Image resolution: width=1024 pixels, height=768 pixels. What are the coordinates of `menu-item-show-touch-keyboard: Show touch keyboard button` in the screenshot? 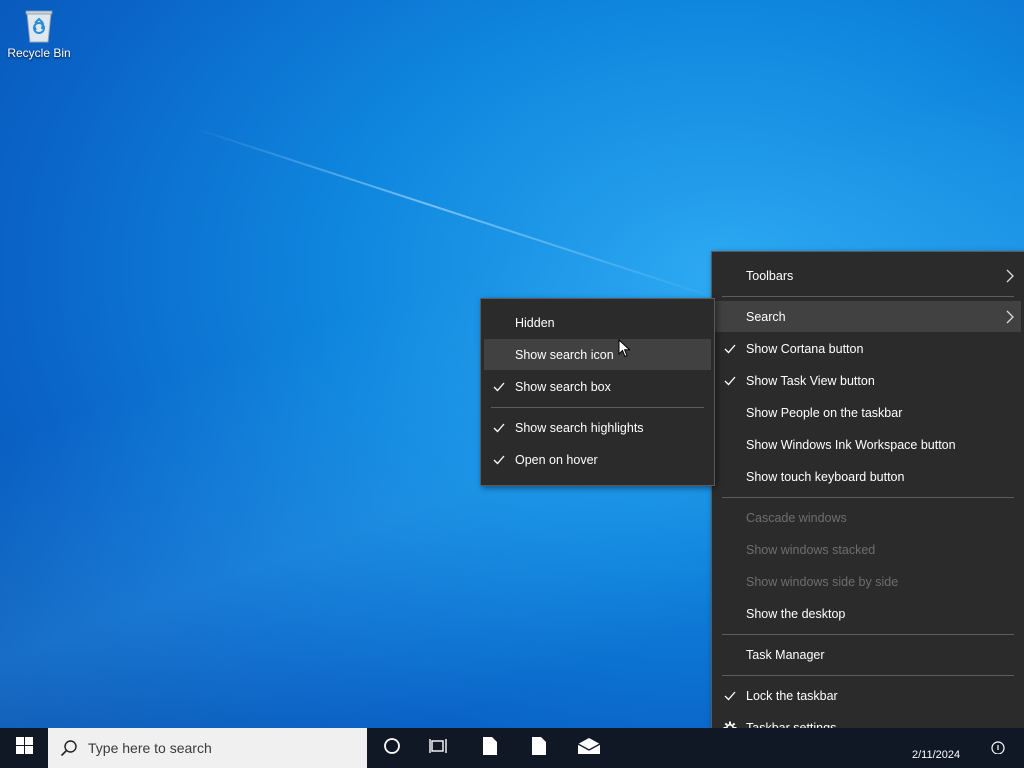 It's located at (868, 476).